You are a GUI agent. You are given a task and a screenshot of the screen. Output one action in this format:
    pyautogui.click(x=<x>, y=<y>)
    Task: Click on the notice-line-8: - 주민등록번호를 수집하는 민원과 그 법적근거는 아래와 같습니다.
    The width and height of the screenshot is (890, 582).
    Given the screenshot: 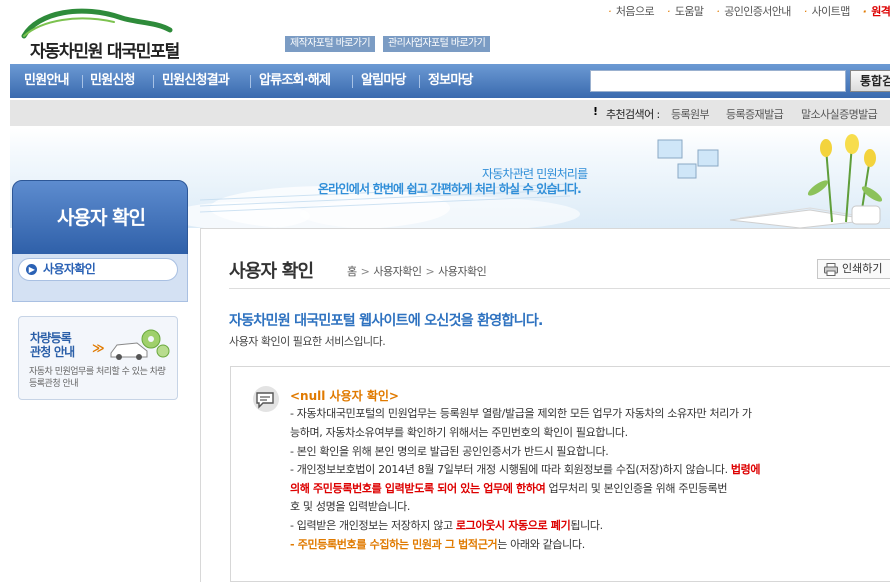 What is the action you would take?
    pyautogui.click(x=437, y=544)
    